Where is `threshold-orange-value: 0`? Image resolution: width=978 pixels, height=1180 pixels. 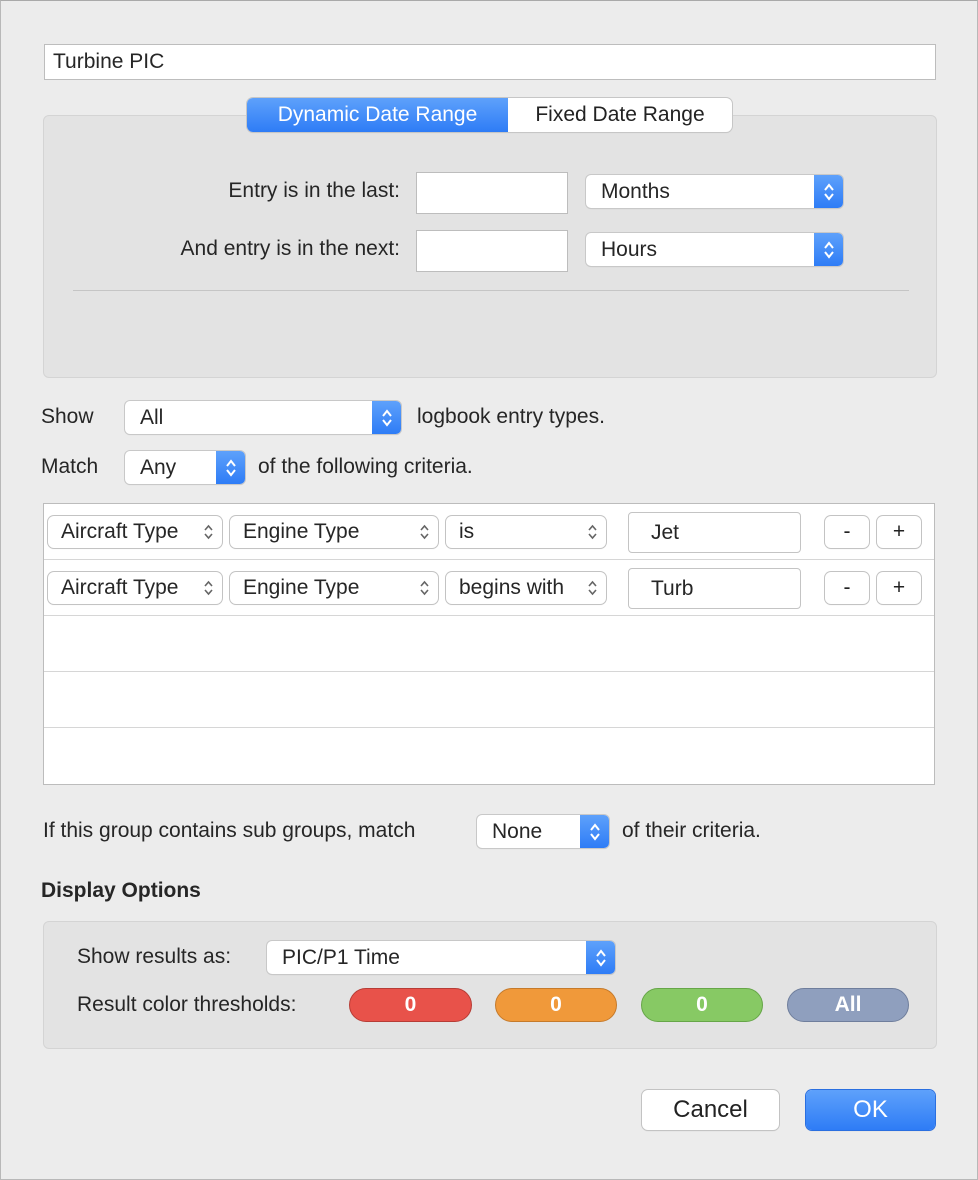
threshold-orange-value: 0 is located at coordinates (556, 1004).